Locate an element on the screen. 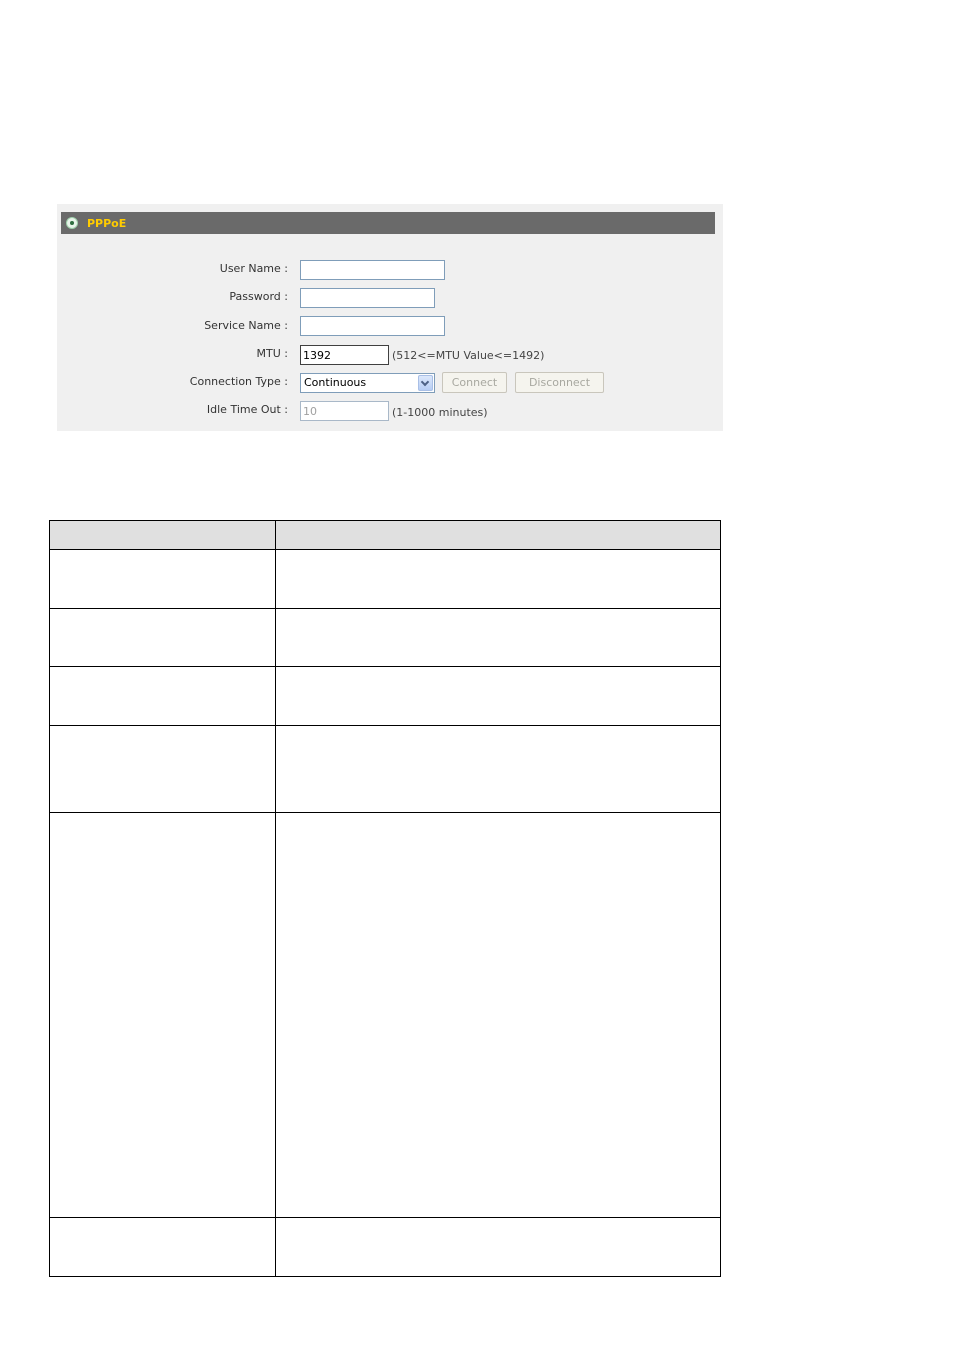 This screenshot has width=955, height=1350. service-name-input is located at coordinates (372, 326).